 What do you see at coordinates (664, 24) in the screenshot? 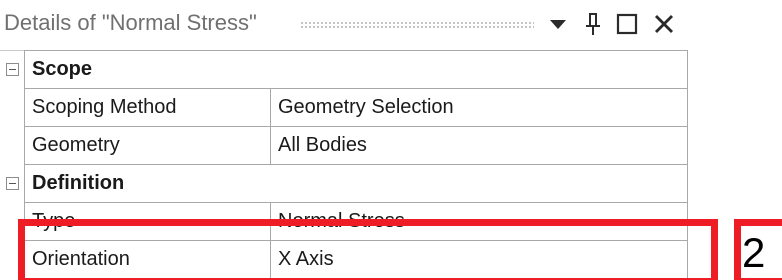
I see `close-icon` at bounding box center [664, 24].